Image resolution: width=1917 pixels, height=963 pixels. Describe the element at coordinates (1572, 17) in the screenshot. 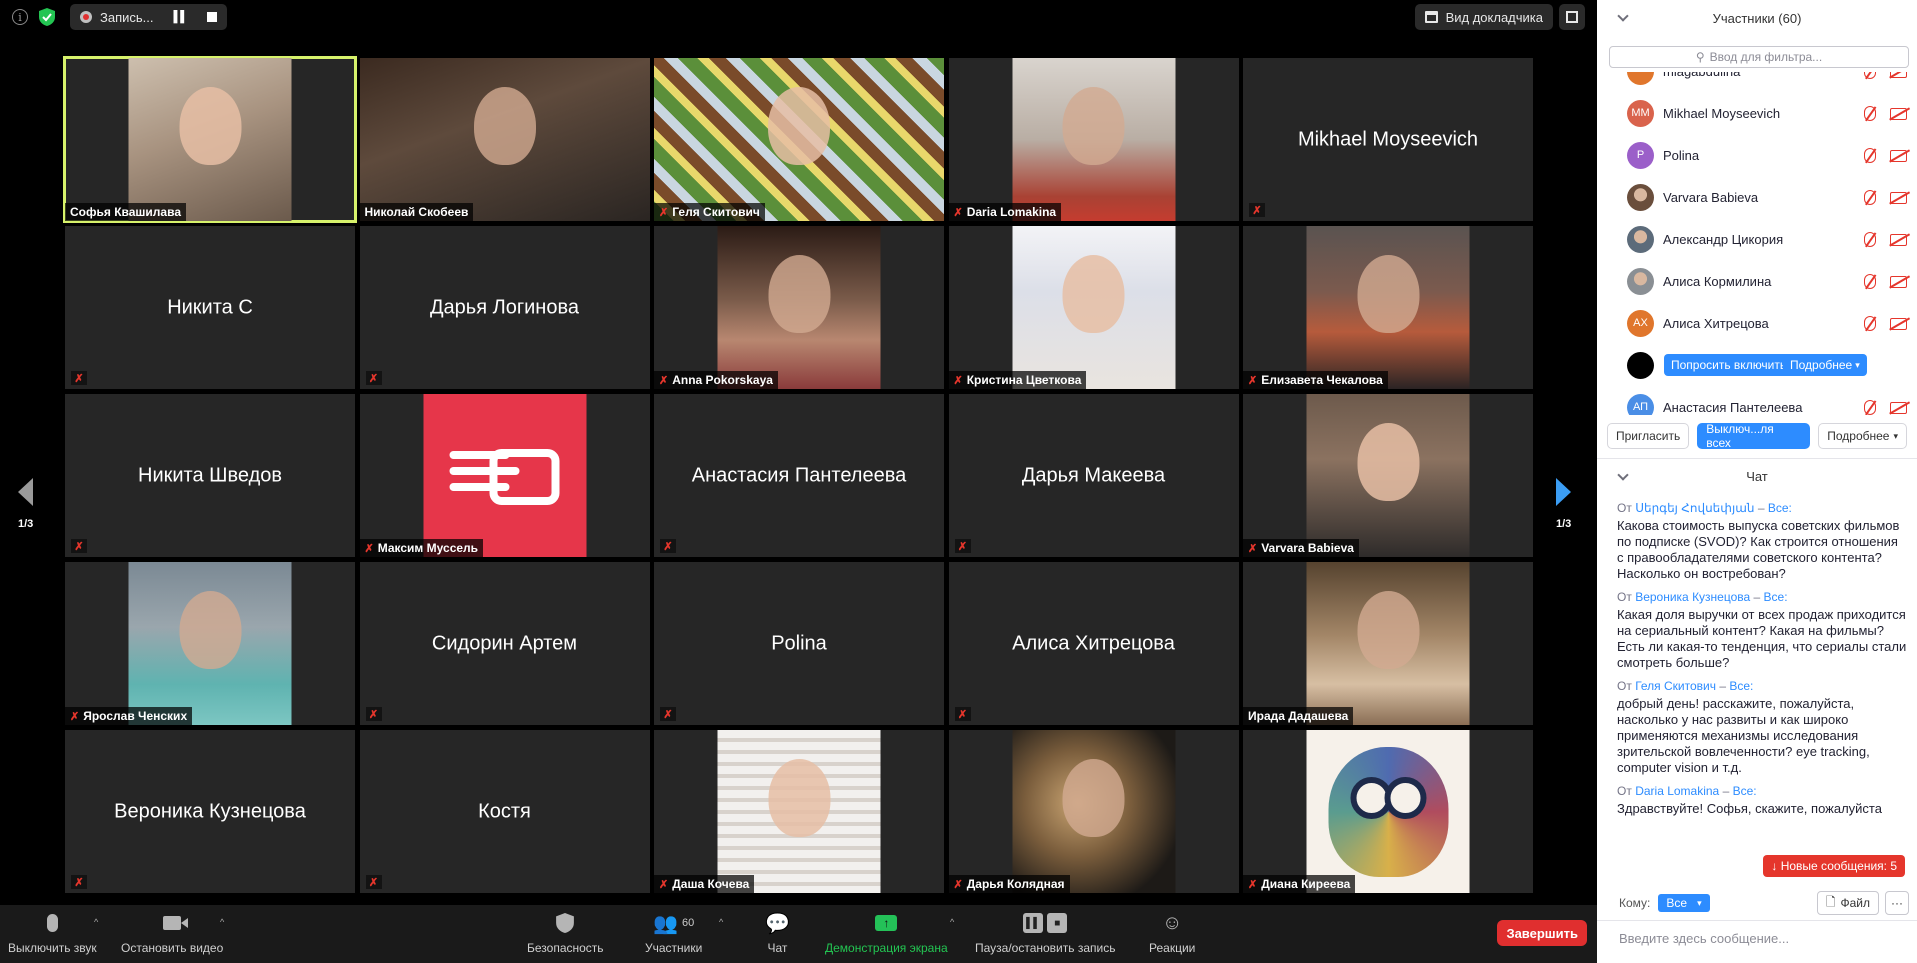

I see `fullscreen-button` at that location.